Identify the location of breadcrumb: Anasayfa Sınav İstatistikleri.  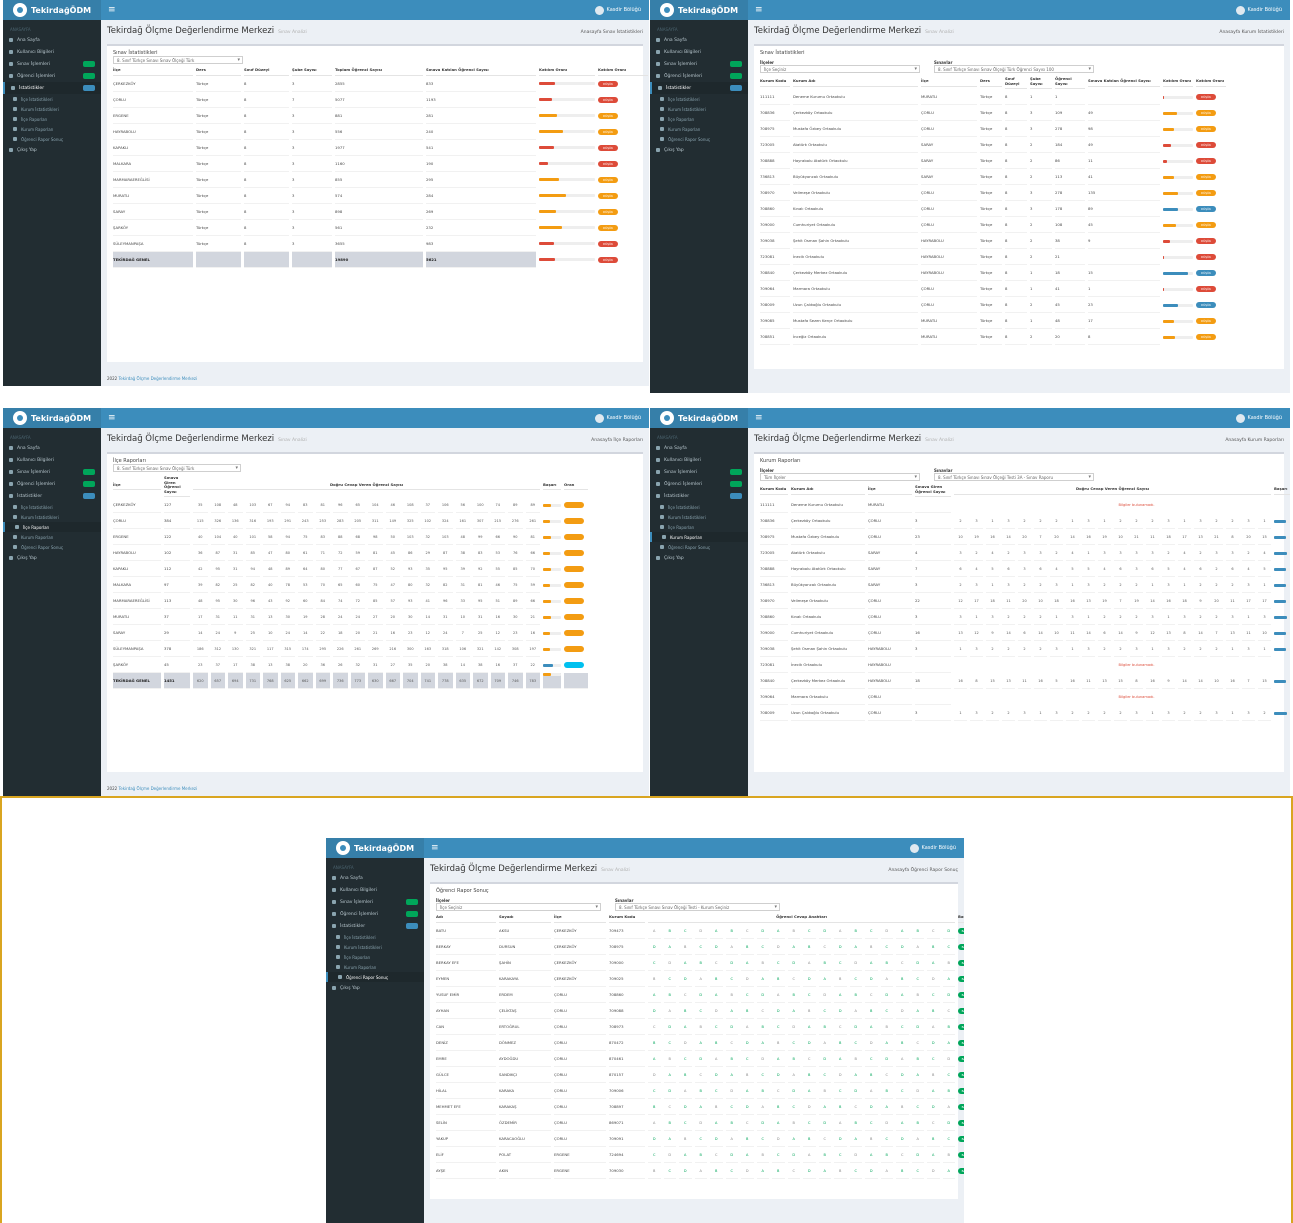
(612, 32).